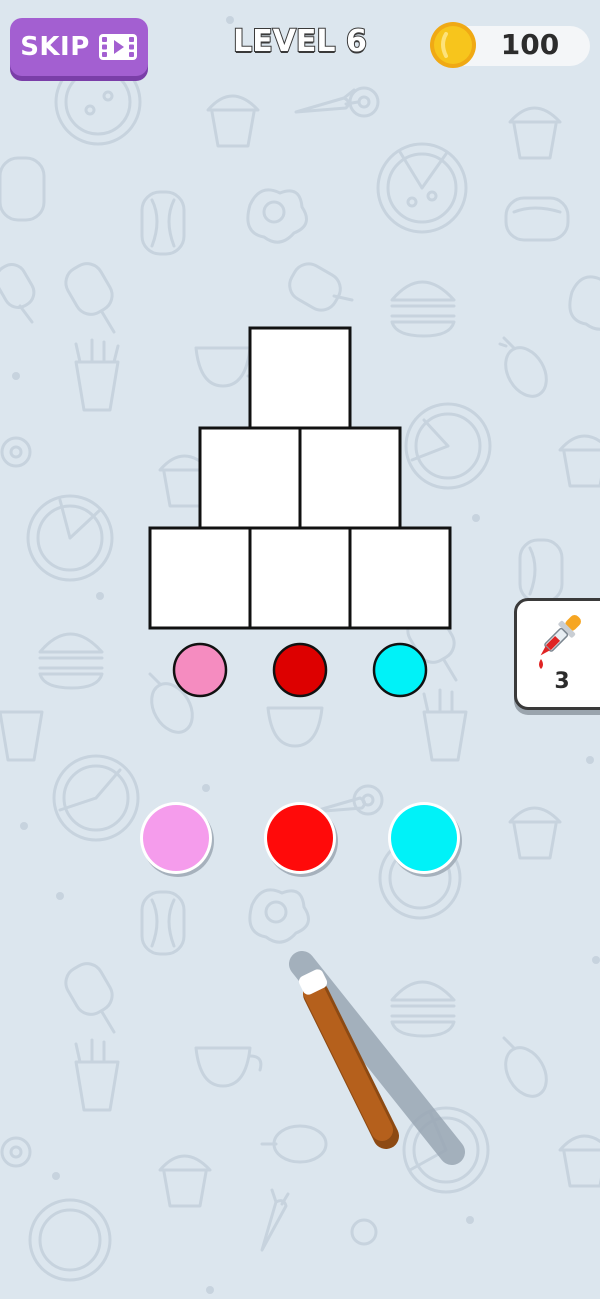 The height and width of the screenshot is (1299, 600). What do you see at coordinates (530, 44) in the screenshot?
I see `coin-count: 100` at bounding box center [530, 44].